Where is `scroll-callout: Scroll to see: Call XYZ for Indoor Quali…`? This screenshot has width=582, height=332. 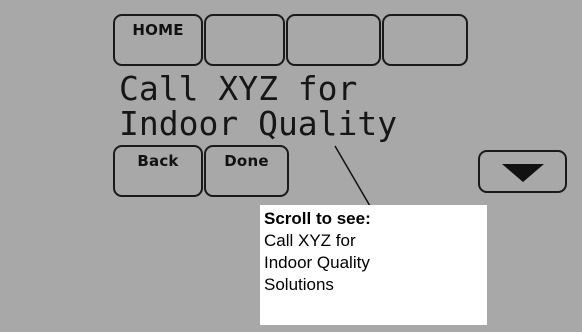 scroll-callout: Scroll to see: Call XYZ for Indoor Quali… is located at coordinates (373, 265).